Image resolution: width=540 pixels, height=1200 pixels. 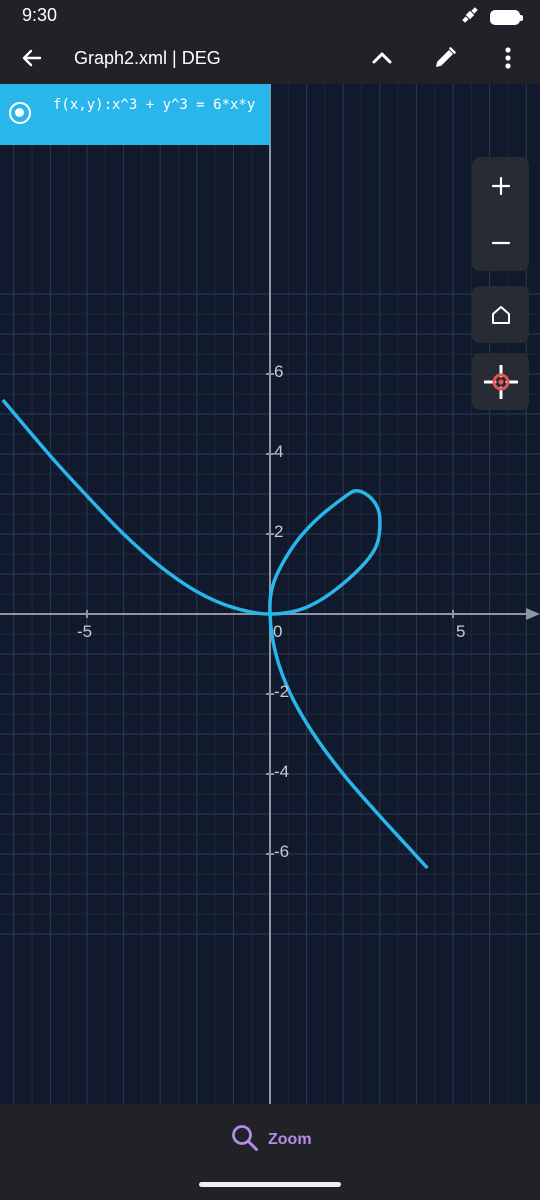 What do you see at coordinates (270, 16) in the screenshot?
I see `status-bar: 9:30` at bounding box center [270, 16].